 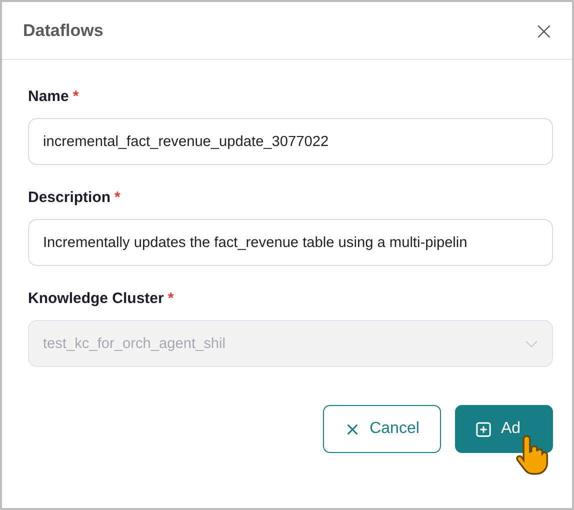 What do you see at coordinates (483, 429) in the screenshot?
I see `plus-square-icon` at bounding box center [483, 429].